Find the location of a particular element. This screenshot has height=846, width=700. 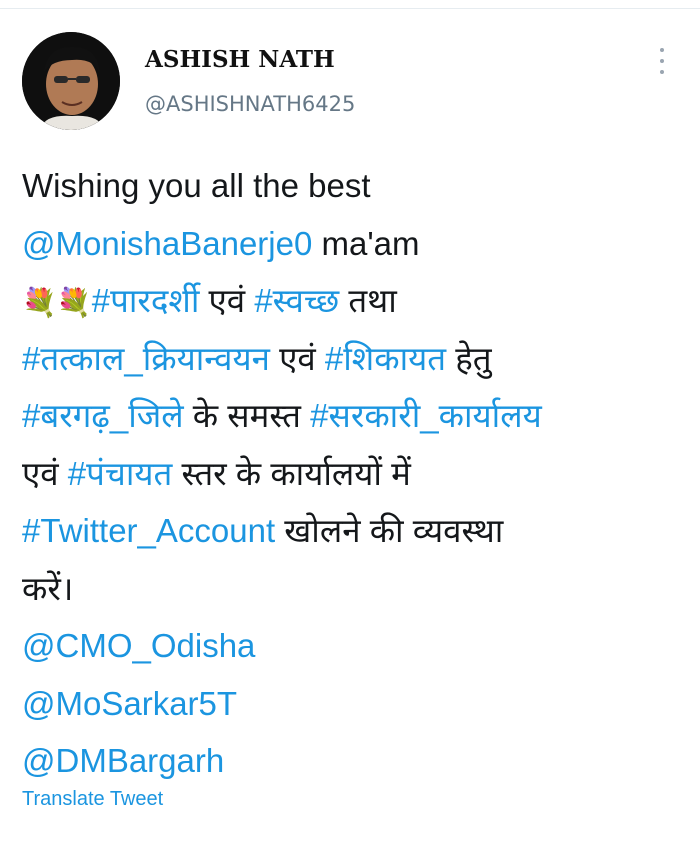

tweet-line: #तत्काल_क्रियान्वयन एवं #शिकायत हेतु is located at coordinates (347, 359).